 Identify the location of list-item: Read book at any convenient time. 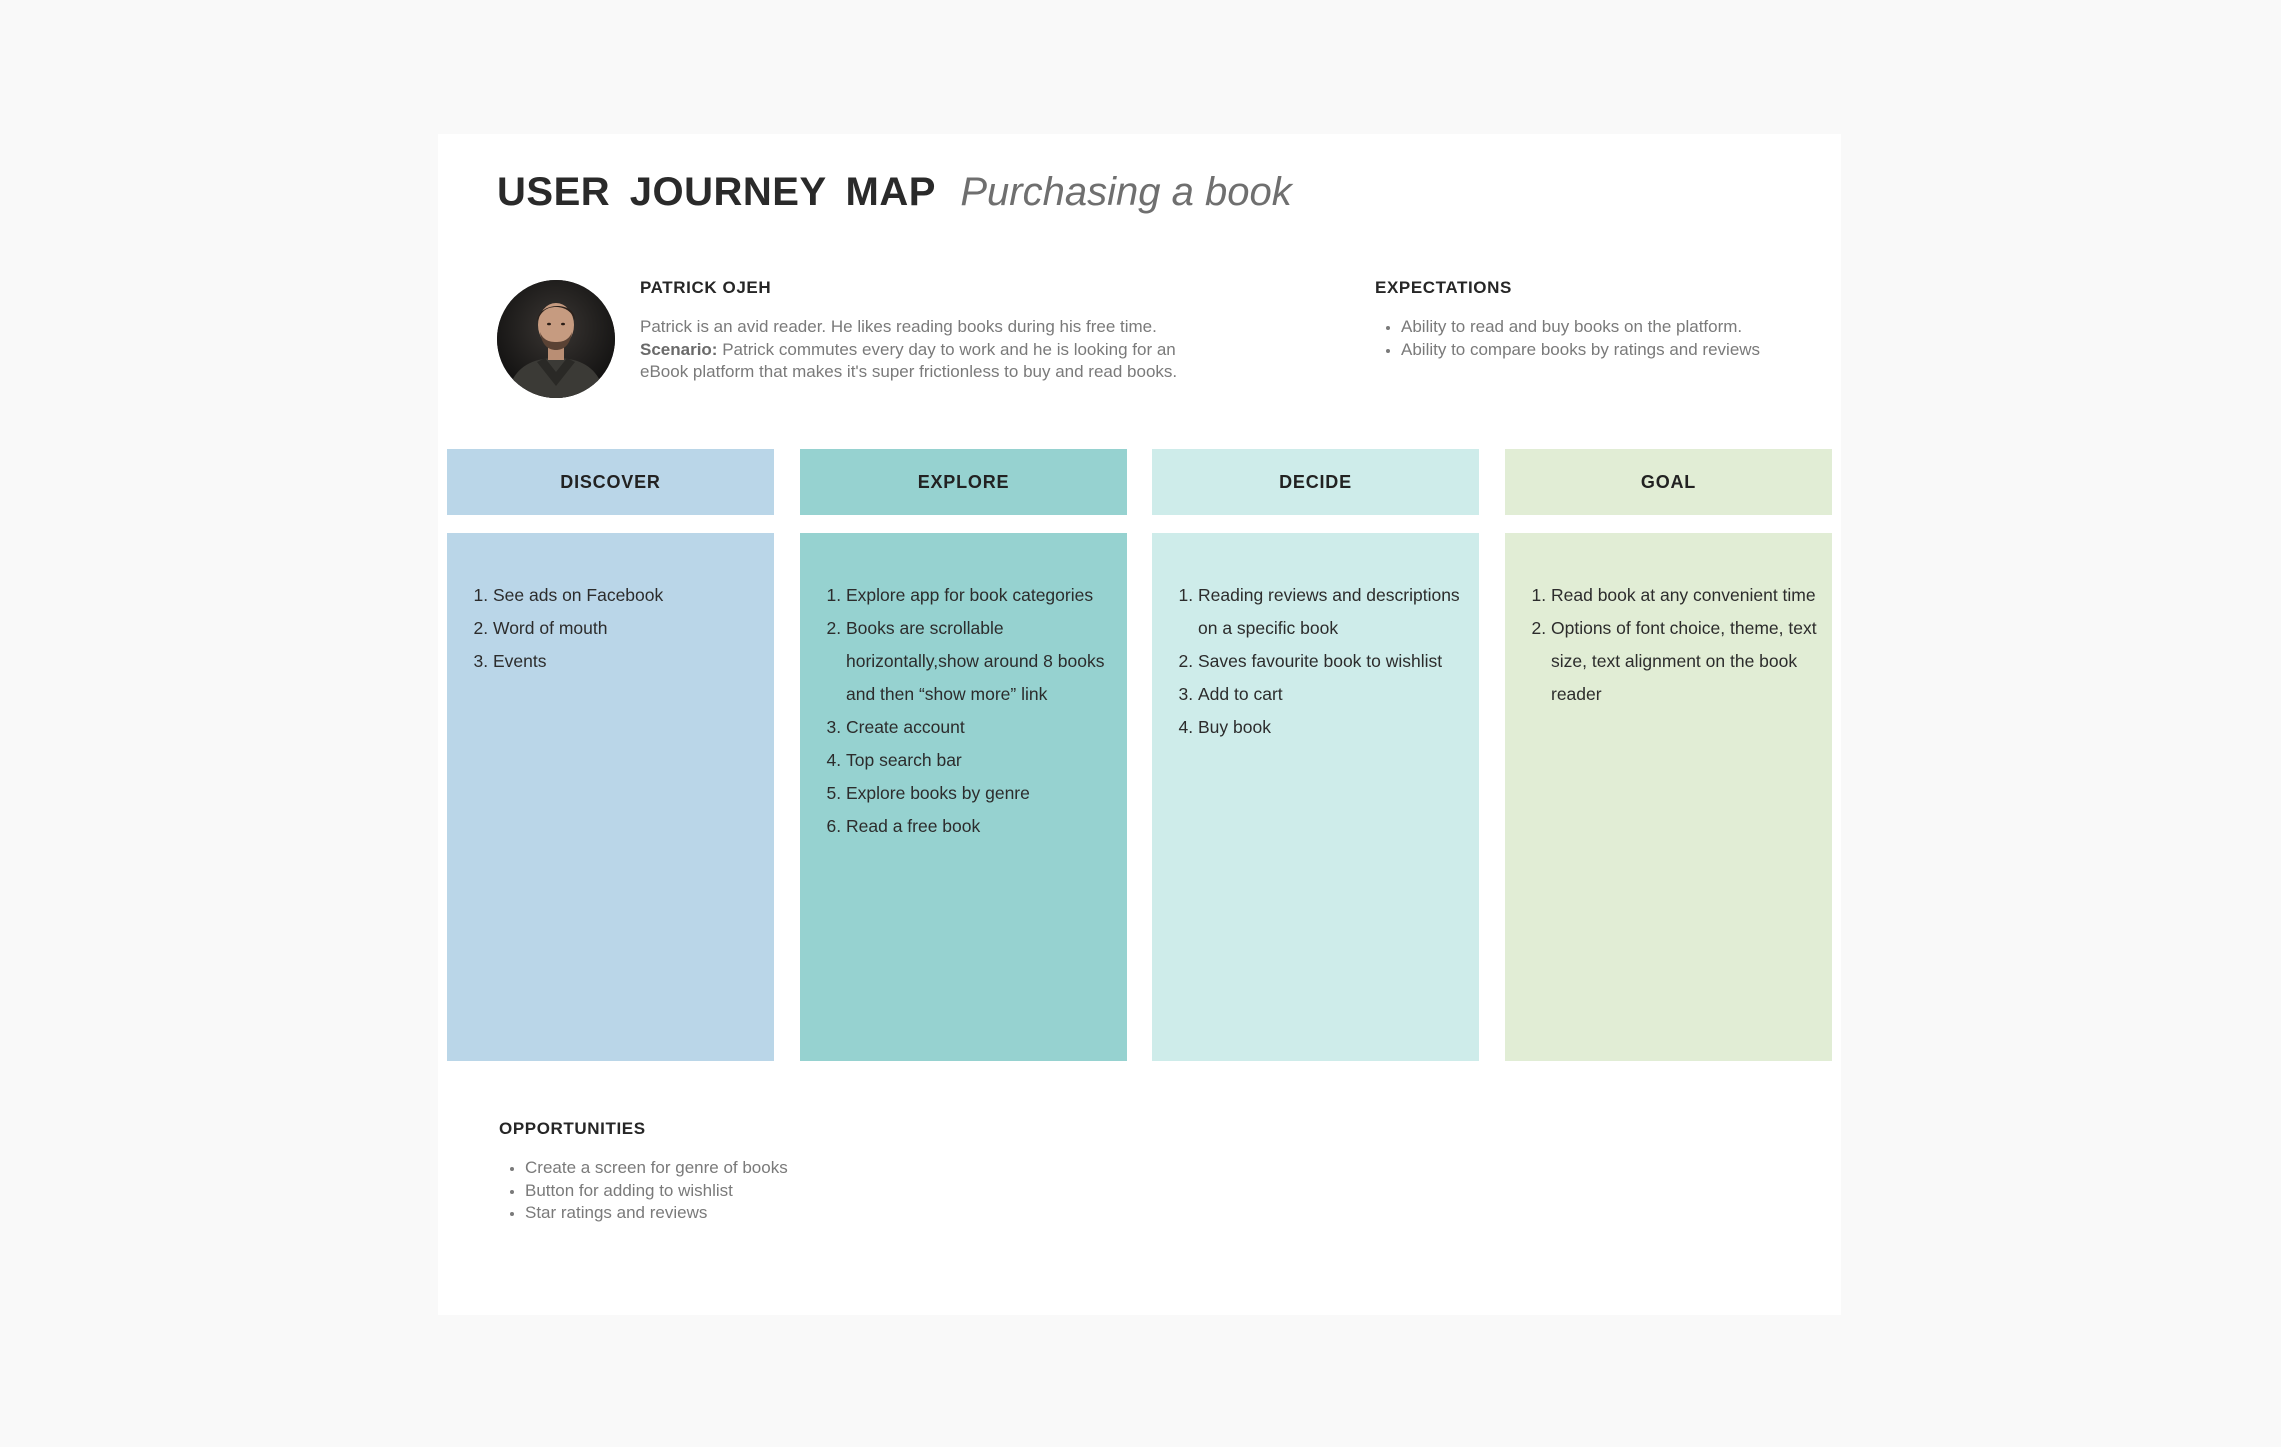
(1686, 595).